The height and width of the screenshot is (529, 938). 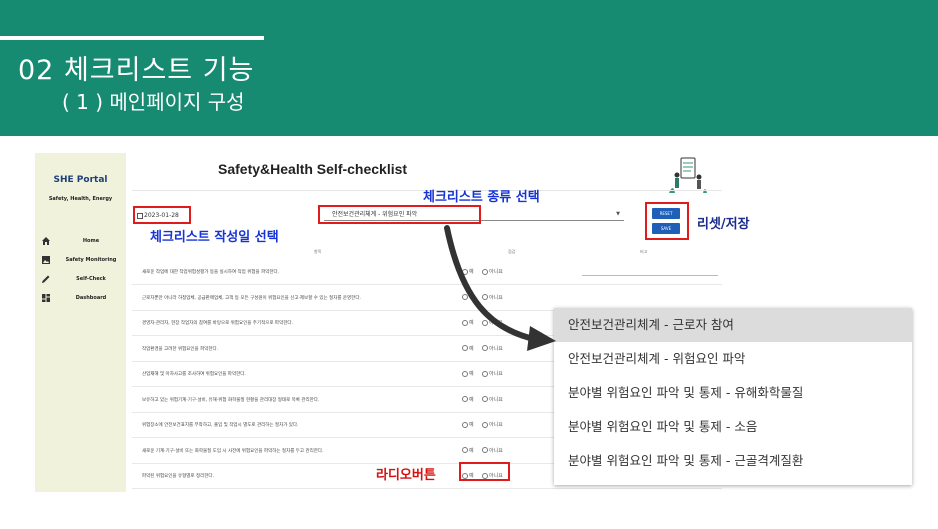 I want to click on brand-title: SHE Portal, so click(x=80, y=180).